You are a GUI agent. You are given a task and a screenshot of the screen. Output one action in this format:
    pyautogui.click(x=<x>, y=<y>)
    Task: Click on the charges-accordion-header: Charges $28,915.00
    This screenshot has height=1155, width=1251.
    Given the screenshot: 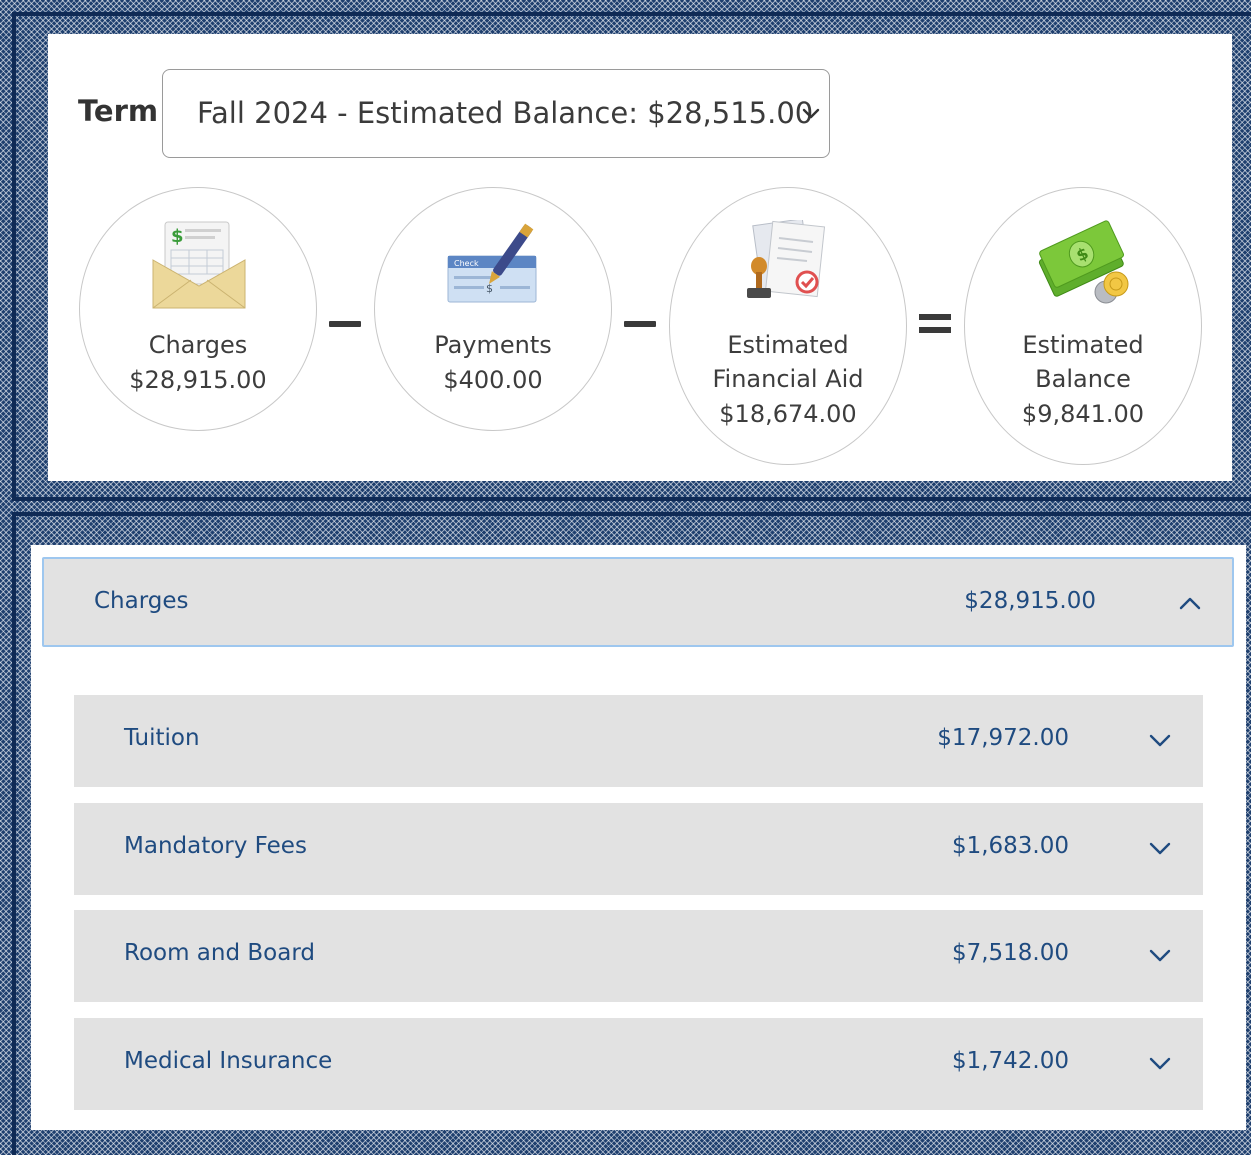 What is the action you would take?
    pyautogui.click(x=638, y=602)
    